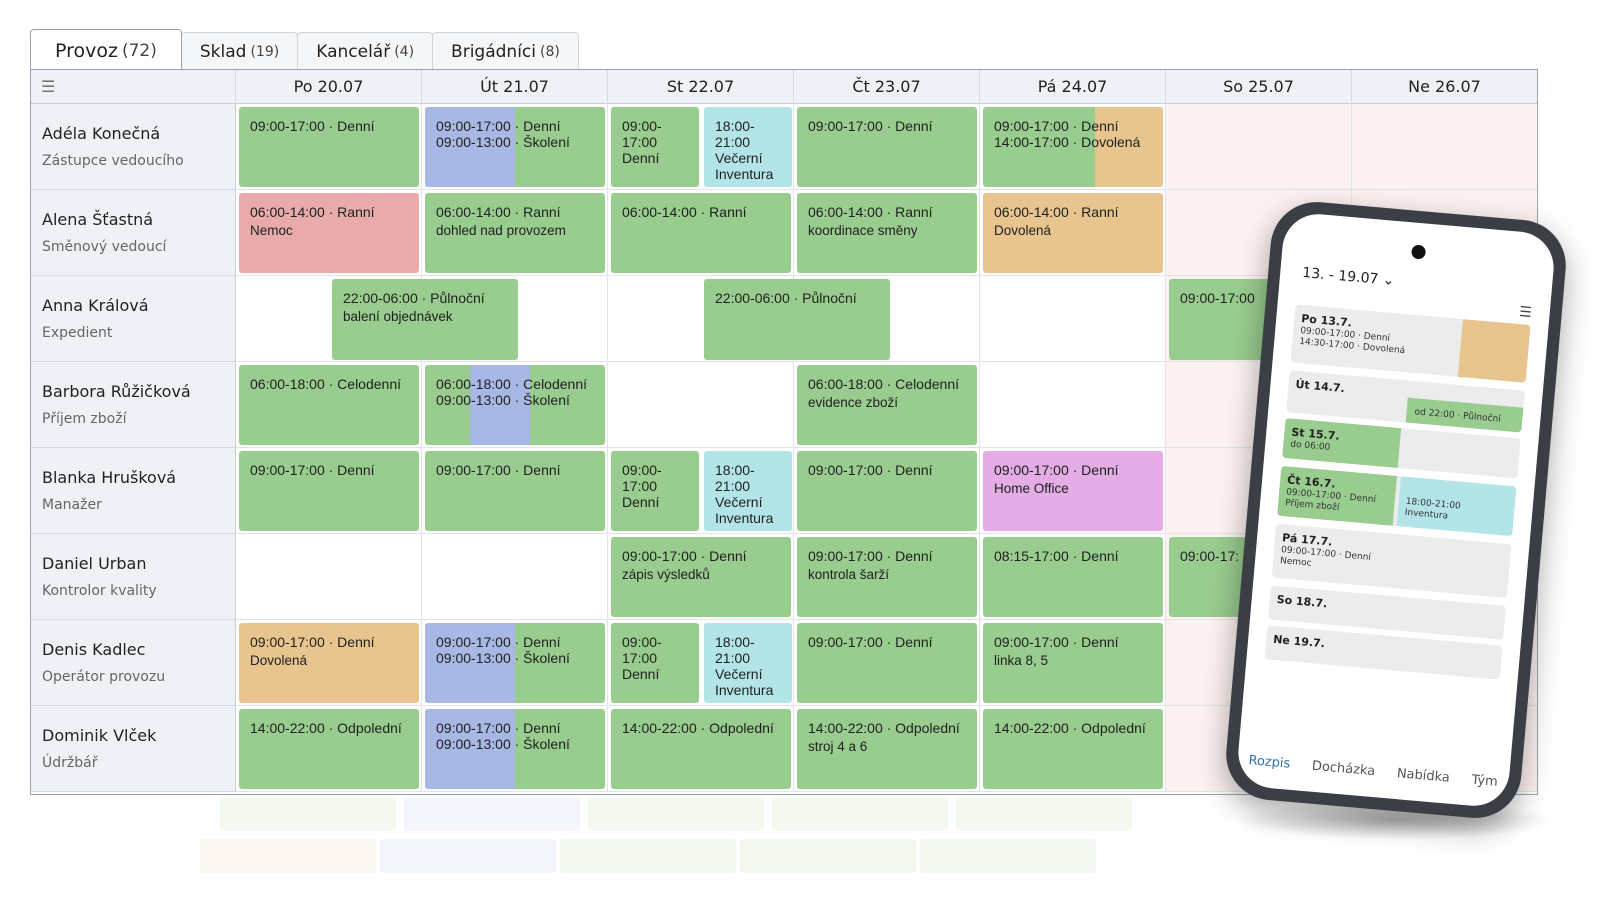  What do you see at coordinates (505, 51) in the screenshot?
I see `tab-brigadnici: Brigádníci (8)` at bounding box center [505, 51].